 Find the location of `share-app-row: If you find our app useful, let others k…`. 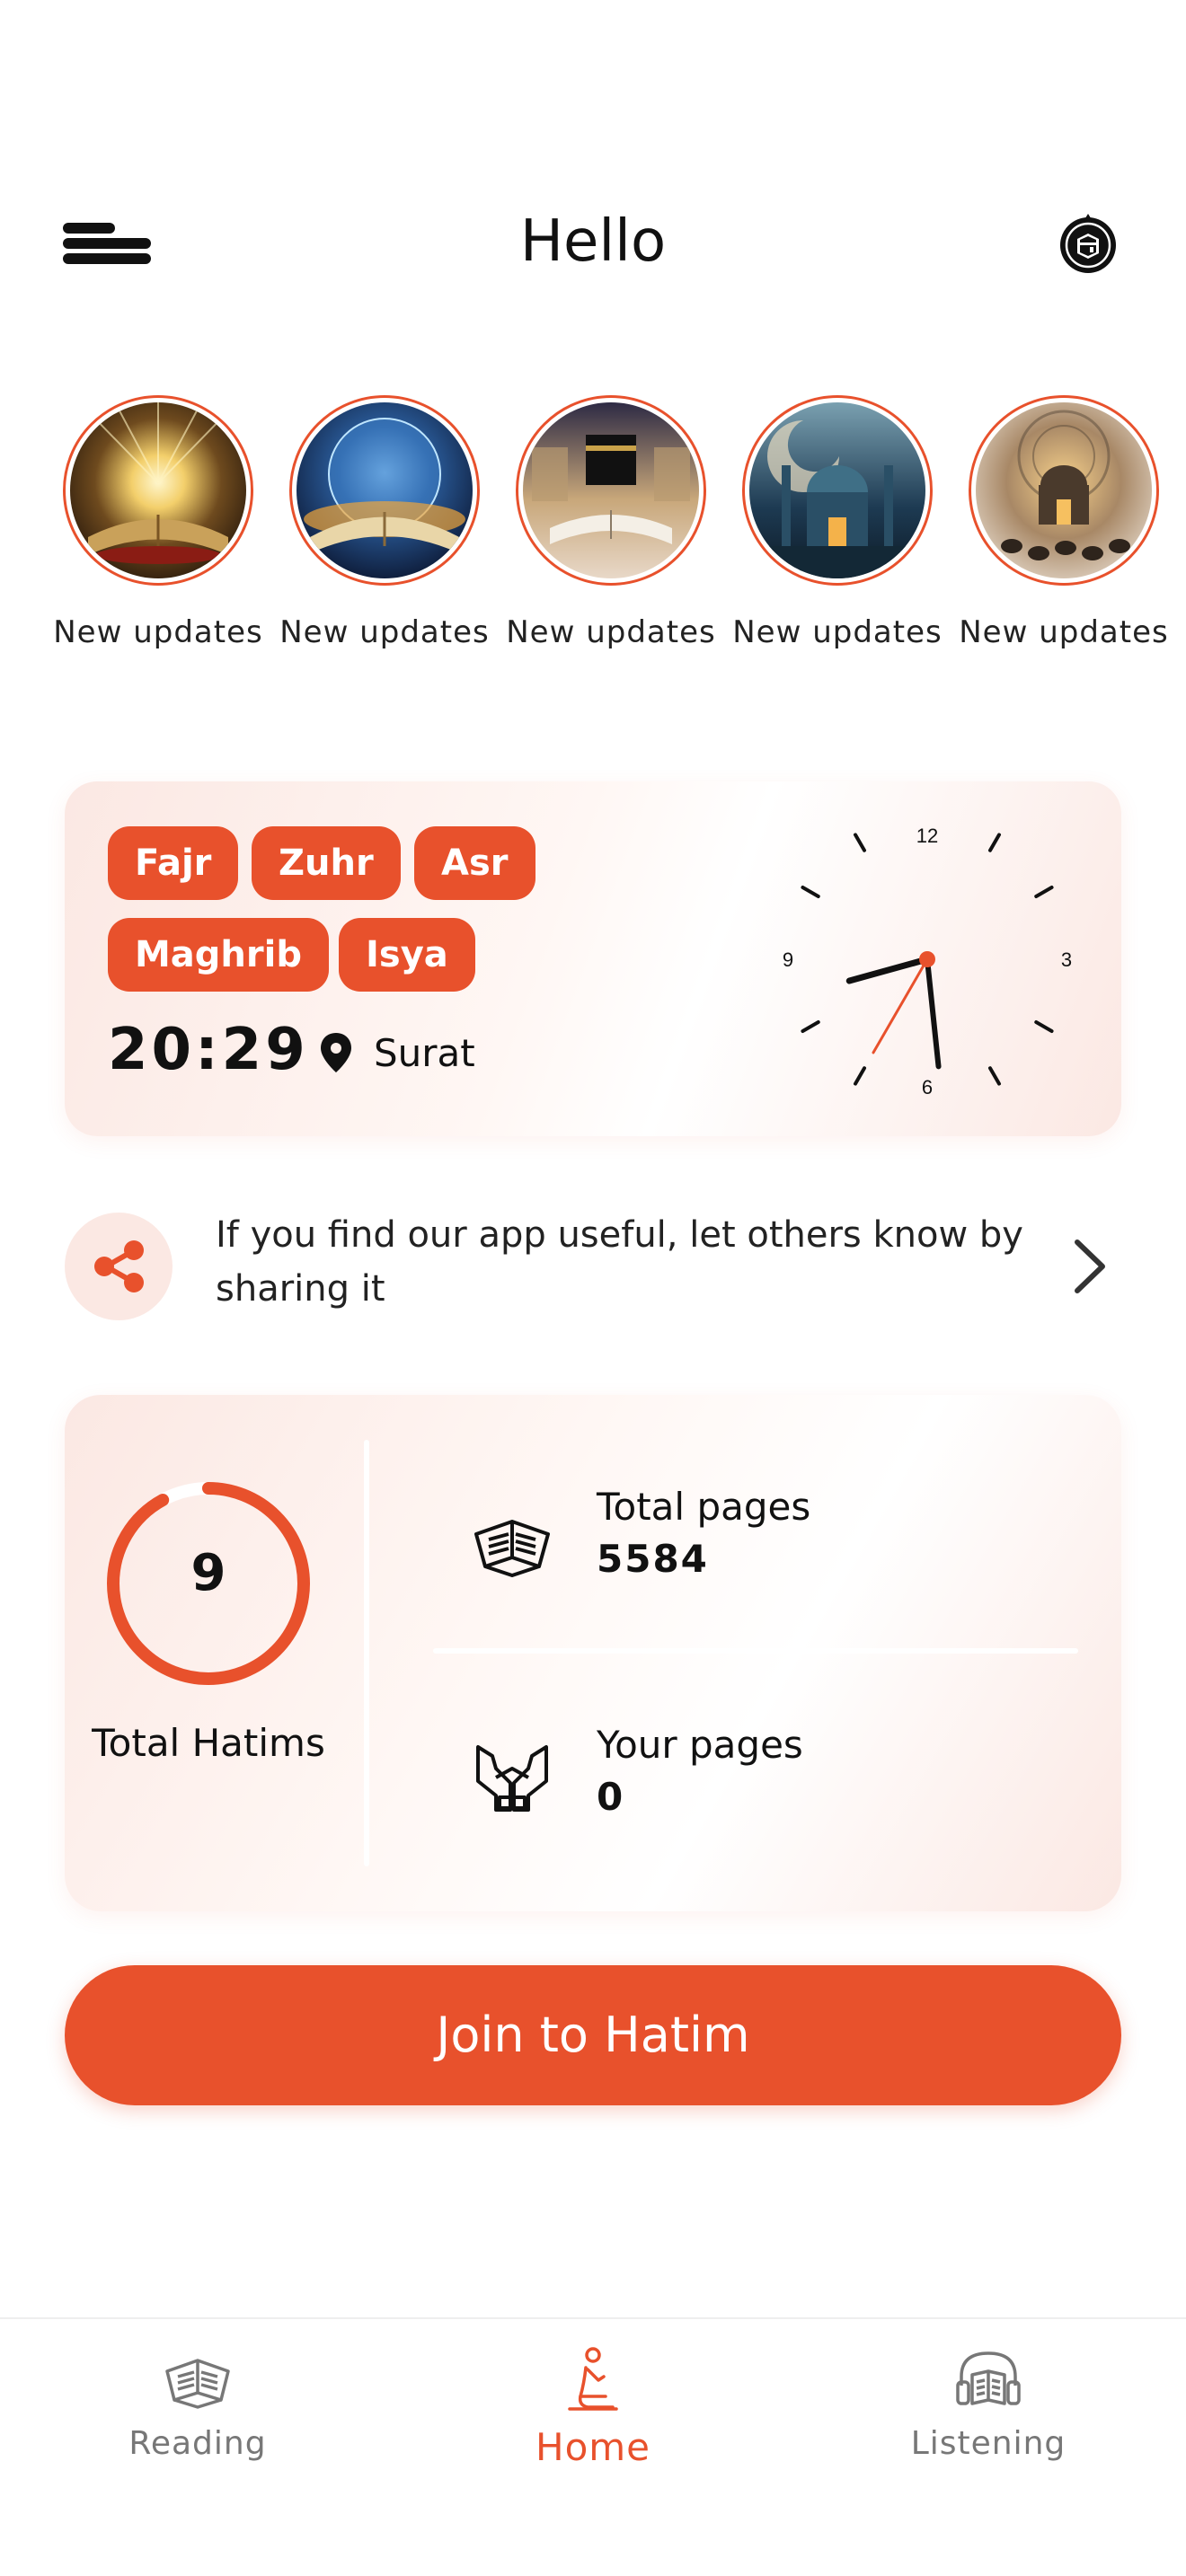

share-app-row: If you find our app useful, let others k… is located at coordinates (593, 1266).